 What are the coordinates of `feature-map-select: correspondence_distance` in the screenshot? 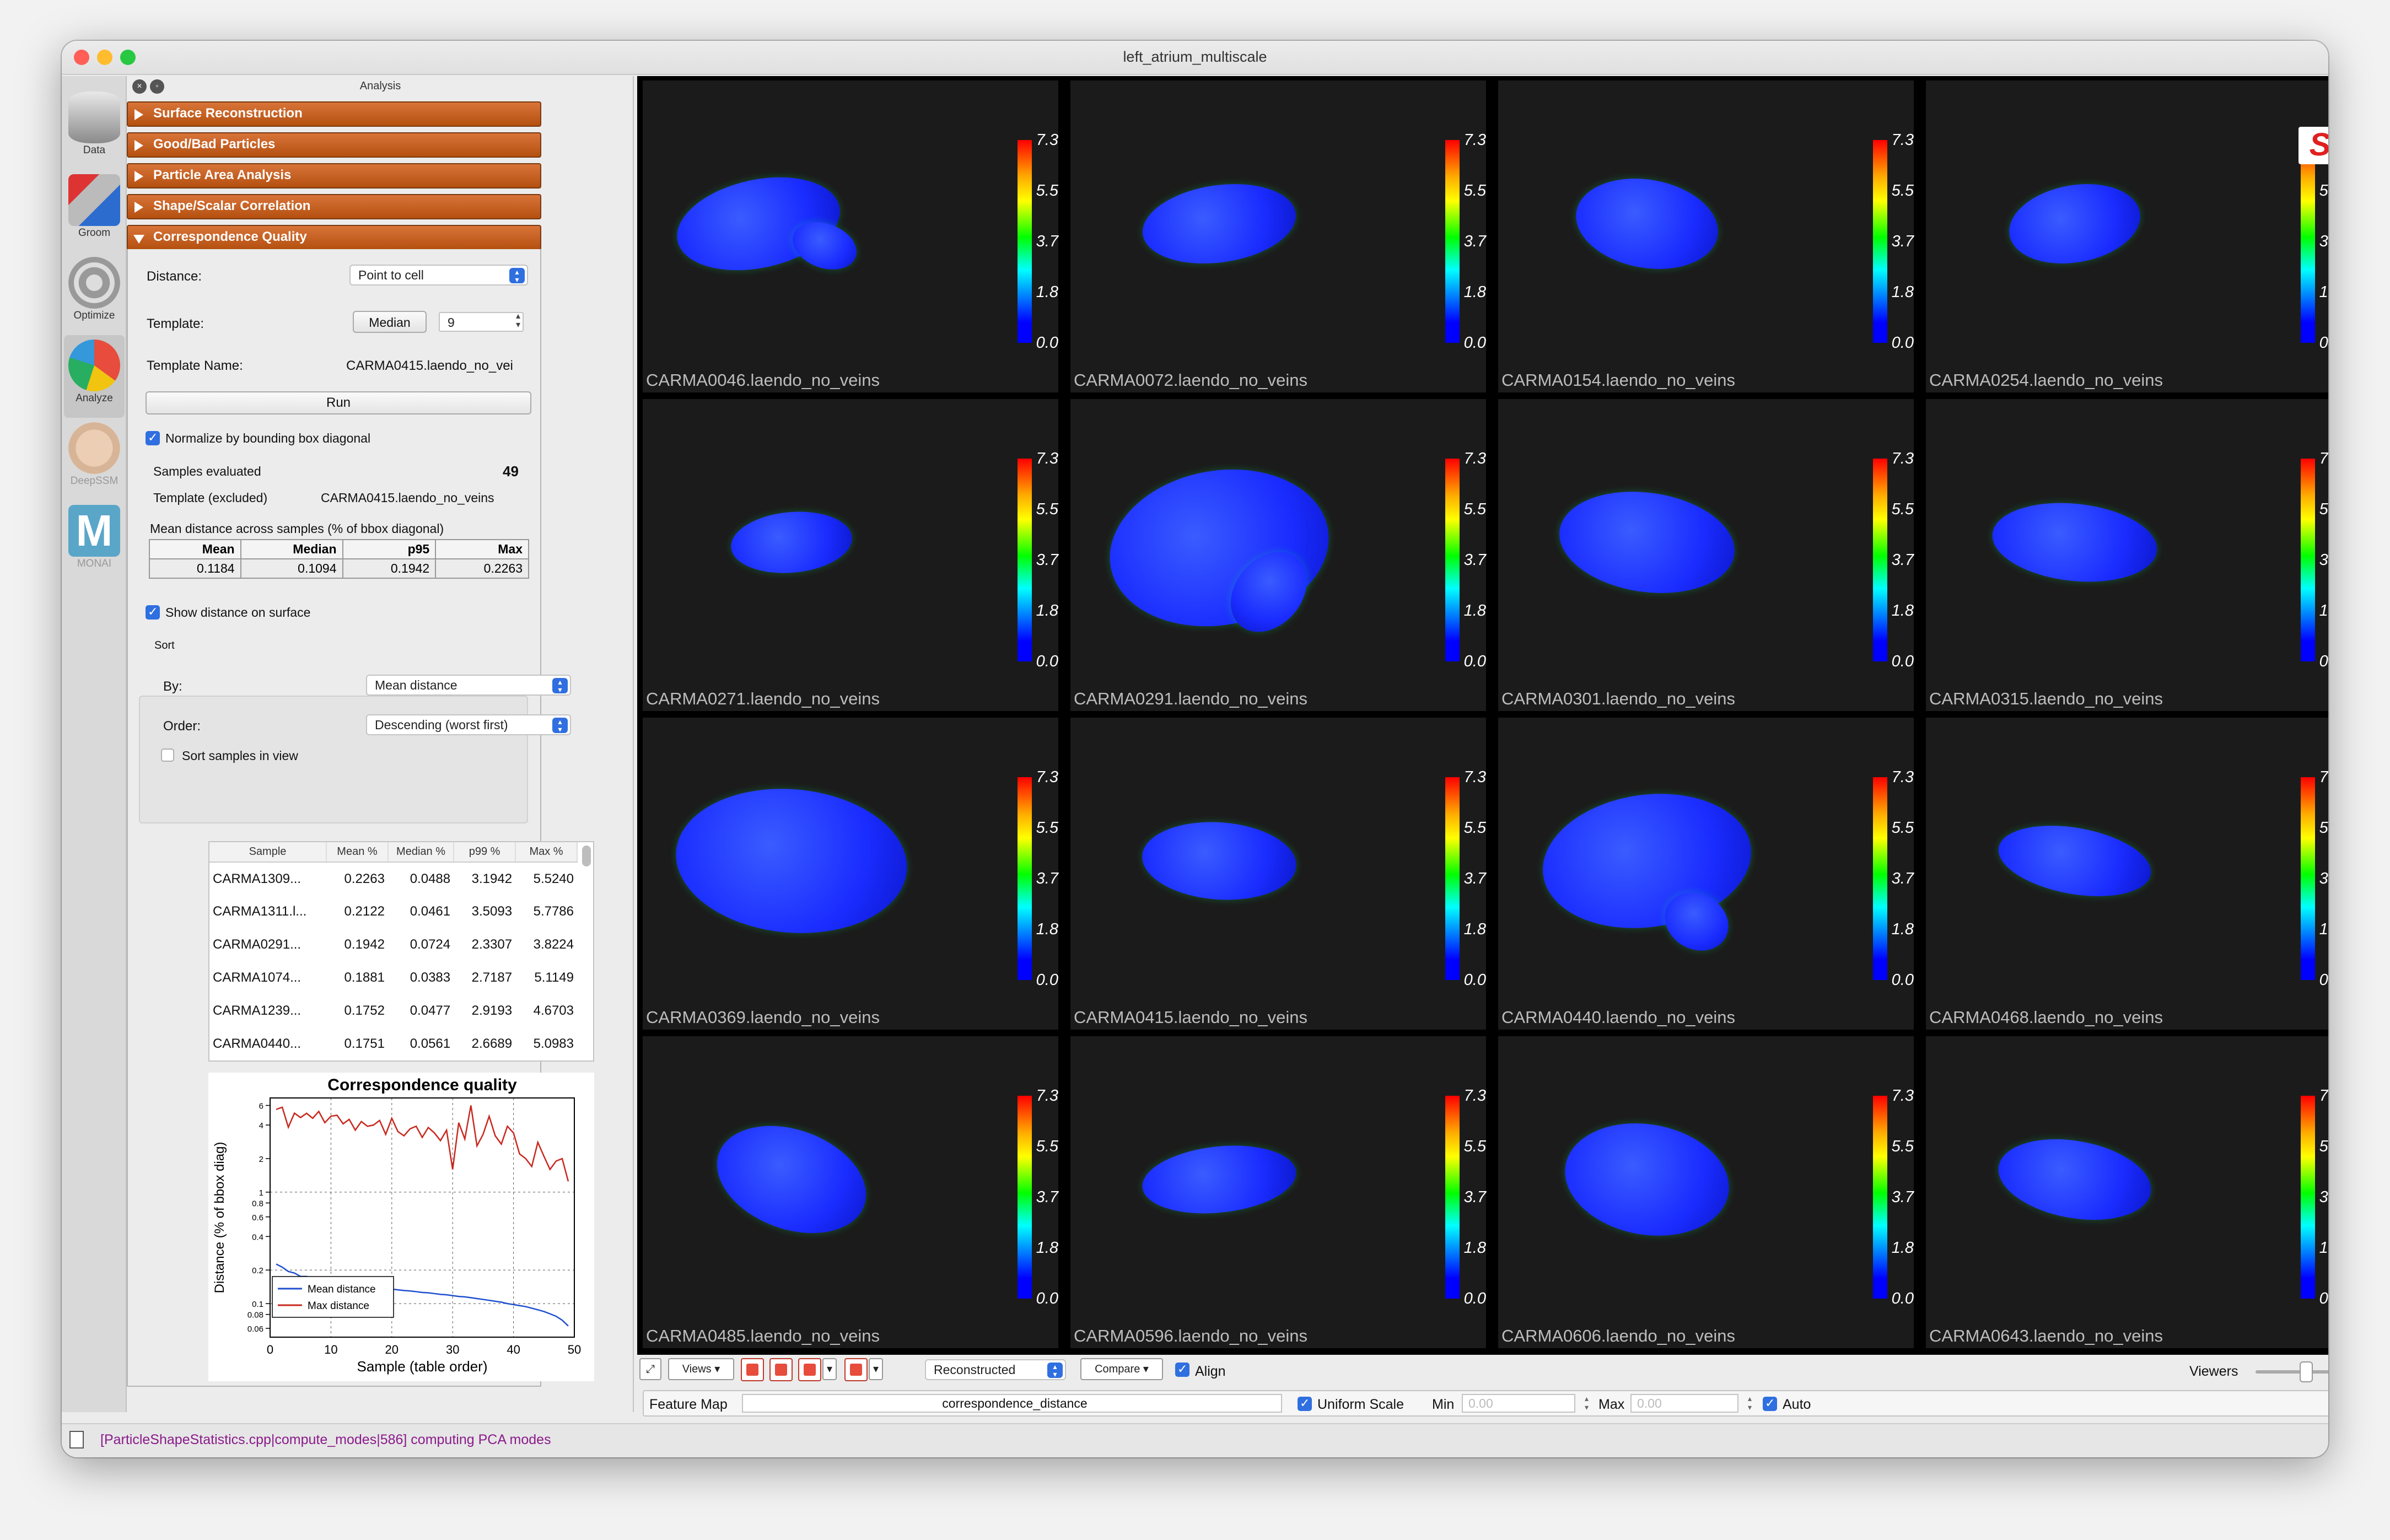 It's located at (1012, 1403).